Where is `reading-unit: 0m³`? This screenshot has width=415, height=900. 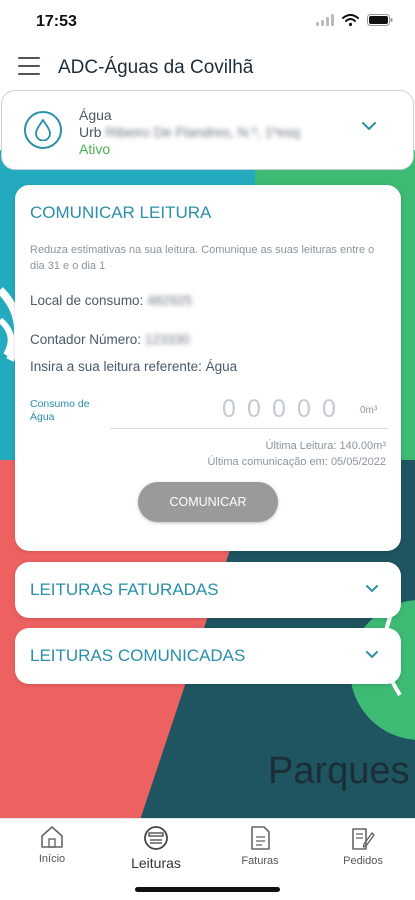
reading-unit: 0m³ is located at coordinates (369, 410).